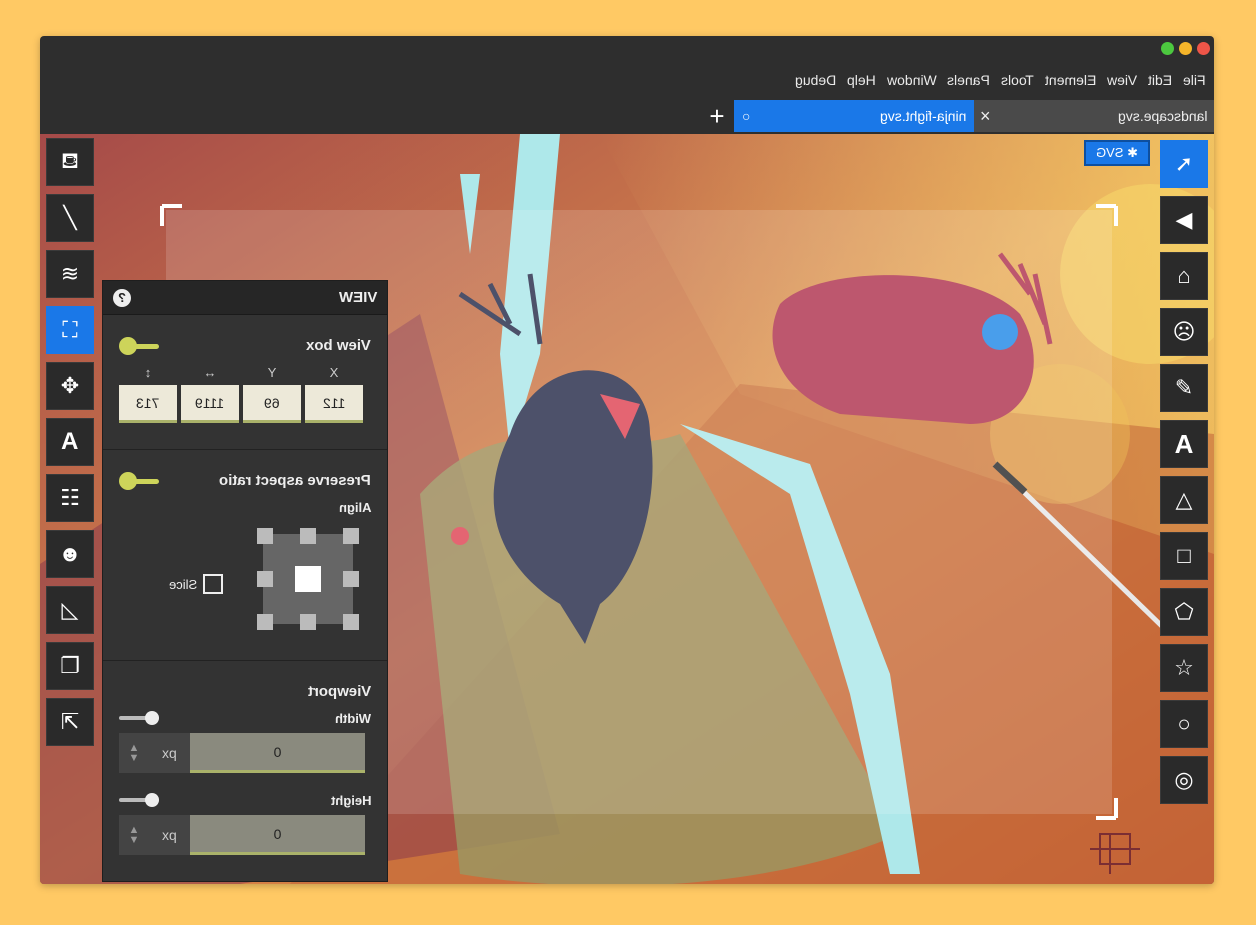 The image size is (1256, 925). What do you see at coordinates (351, 579) in the screenshot?
I see `align-middle-right` at bounding box center [351, 579].